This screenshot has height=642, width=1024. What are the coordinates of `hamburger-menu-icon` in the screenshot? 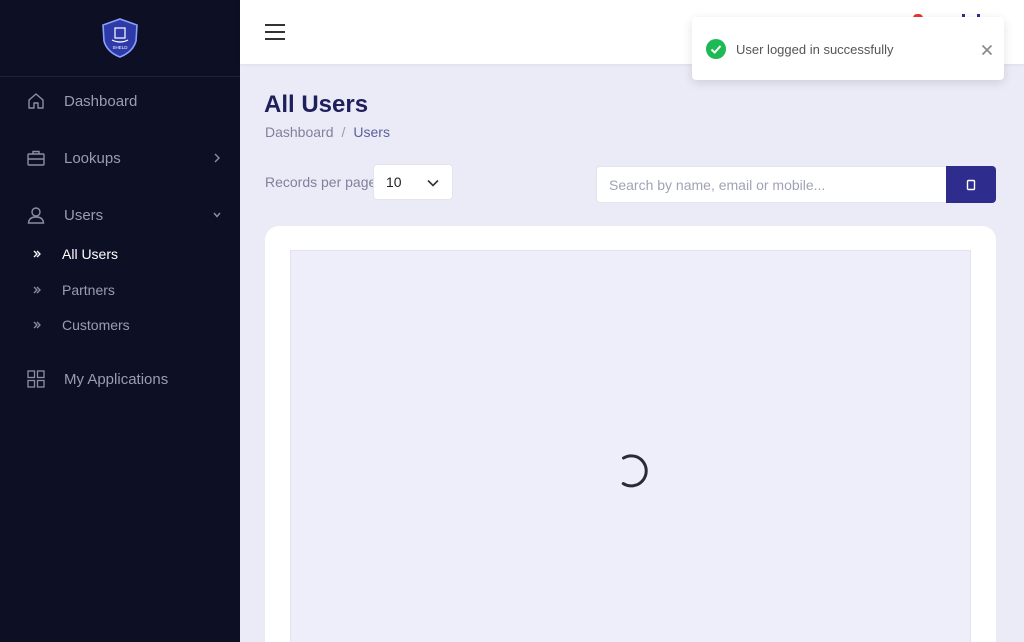 It's located at (275, 32).